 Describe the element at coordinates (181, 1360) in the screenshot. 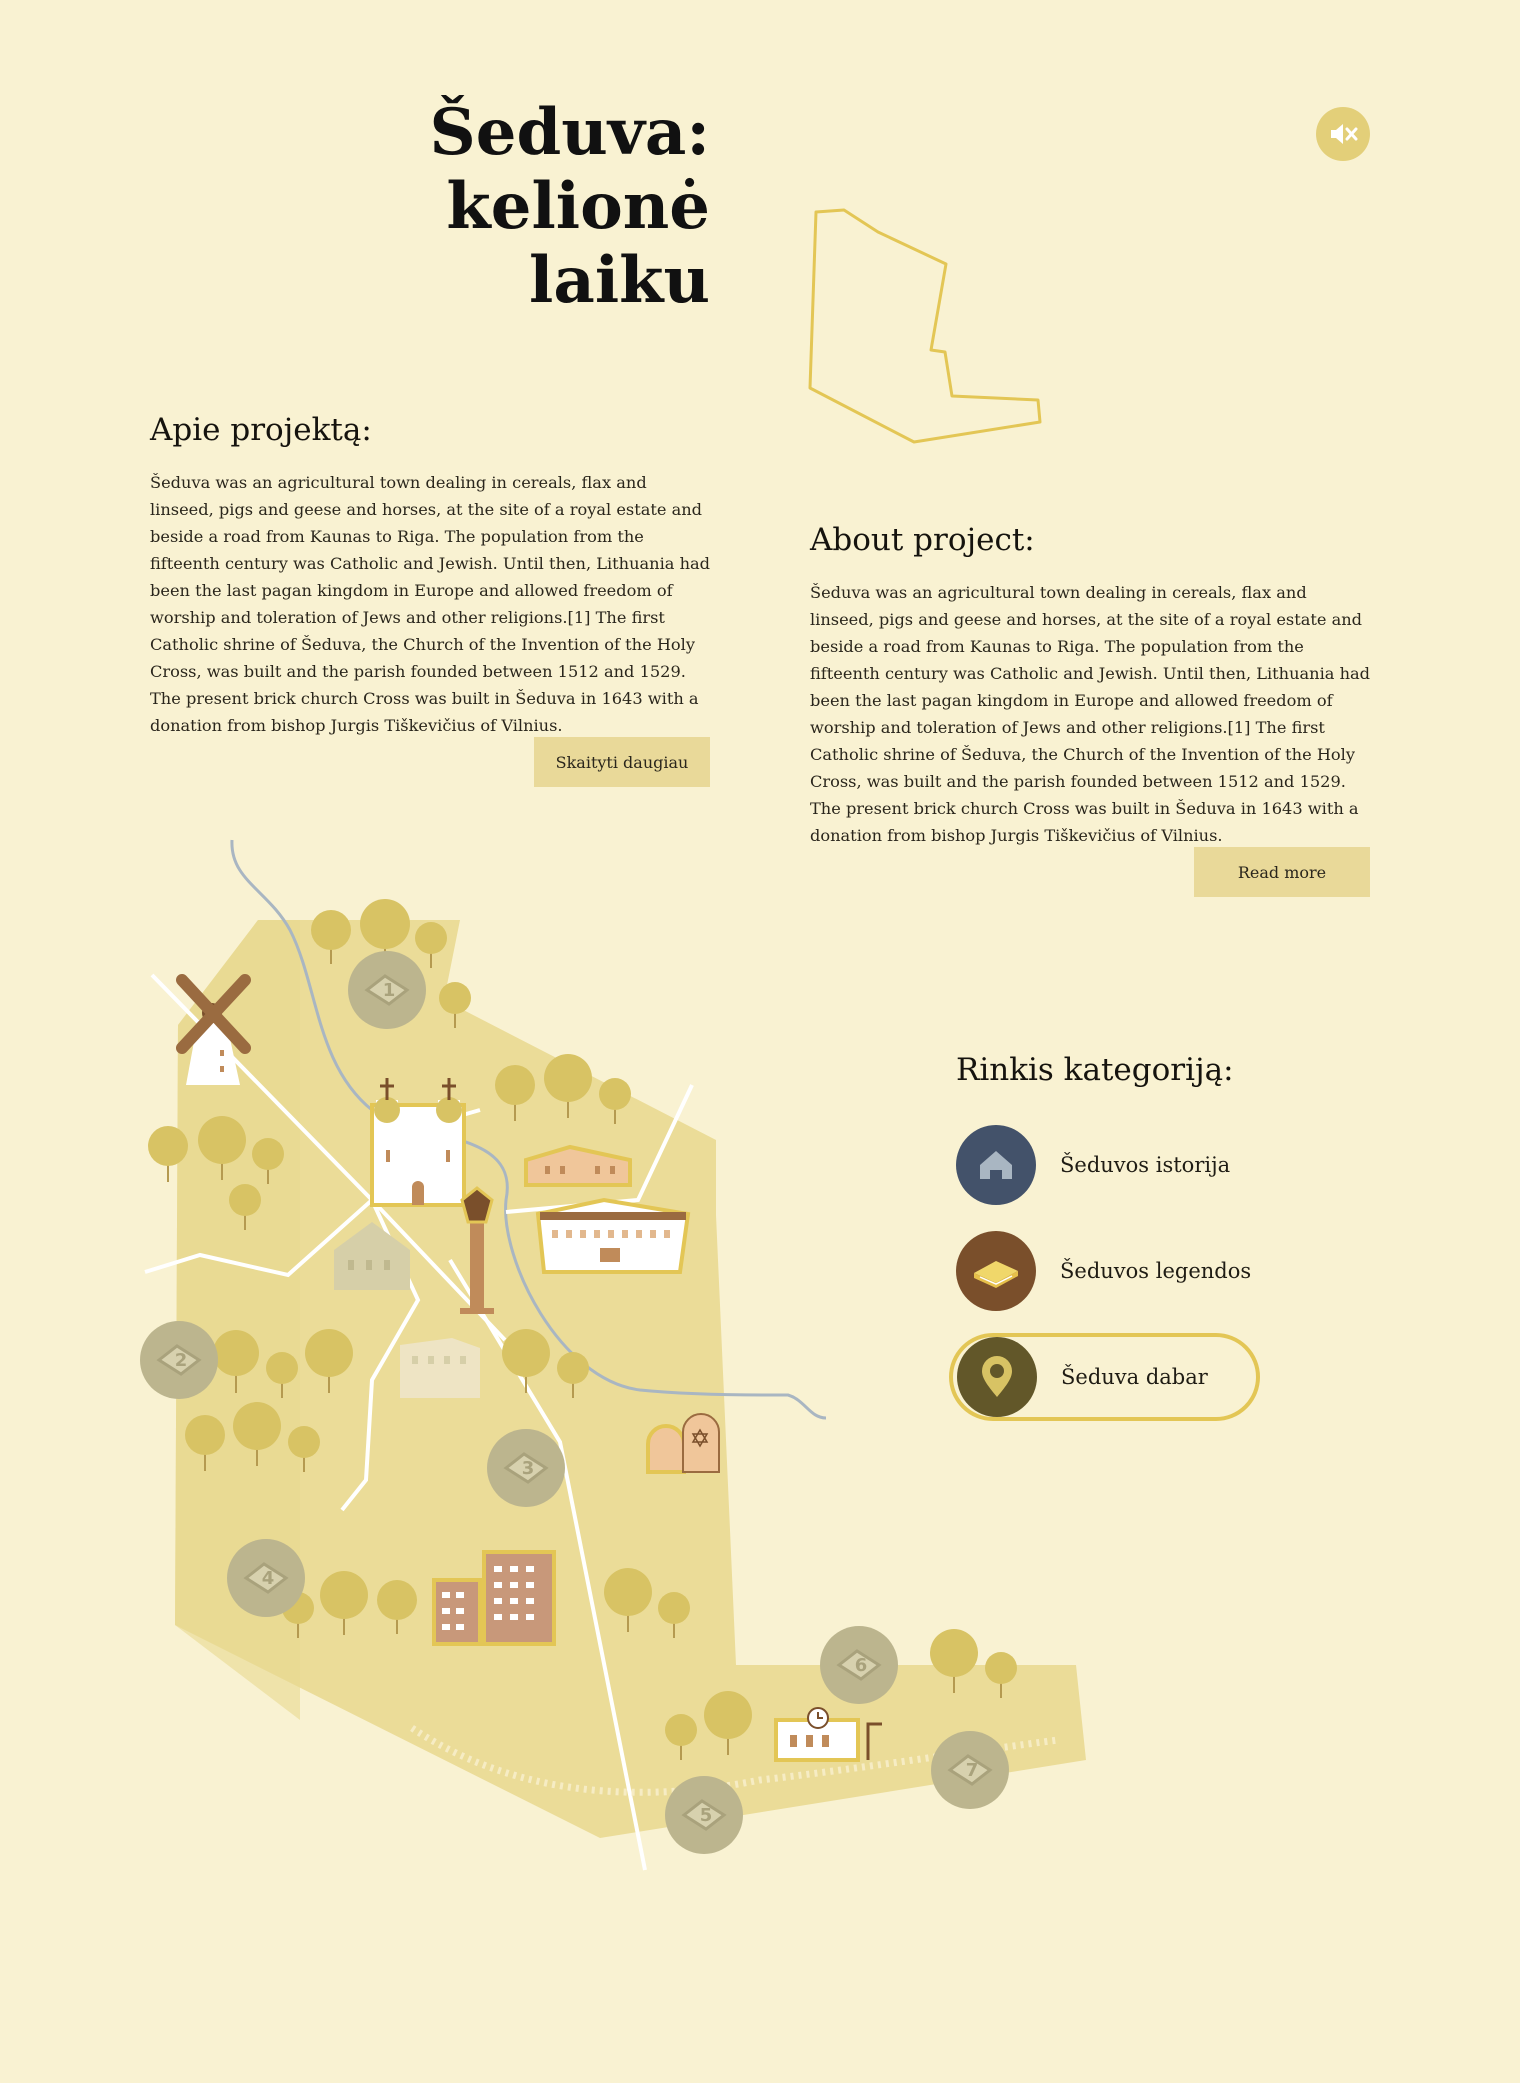

I see `map-marker-label: 2` at that location.